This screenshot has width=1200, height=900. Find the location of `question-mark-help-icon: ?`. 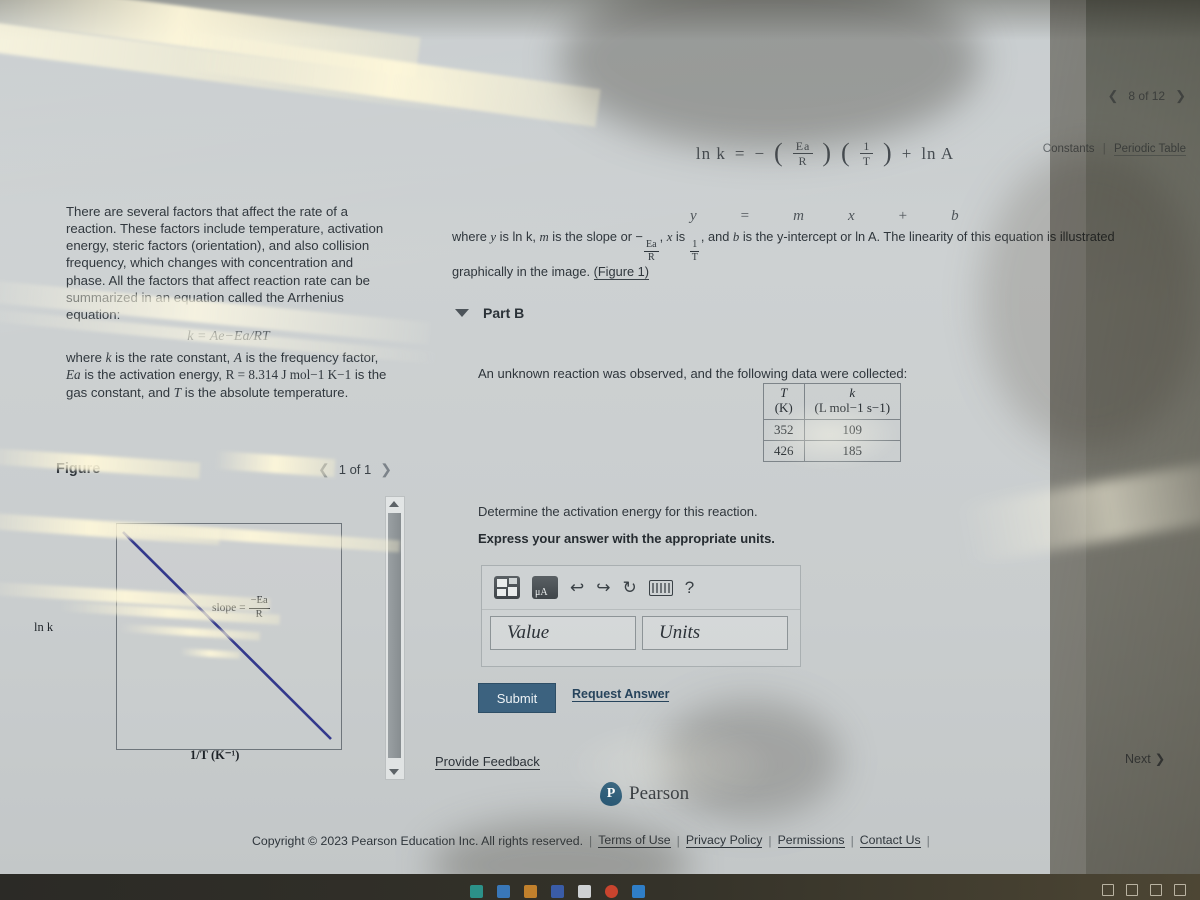

question-mark-help-icon: ? is located at coordinates (689, 587).